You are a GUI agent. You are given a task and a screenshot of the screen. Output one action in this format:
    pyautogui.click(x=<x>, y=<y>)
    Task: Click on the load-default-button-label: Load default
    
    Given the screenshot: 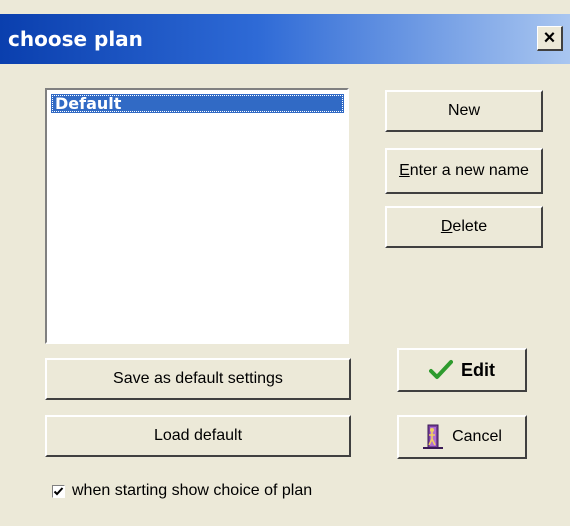 What is the action you would take?
    pyautogui.click(x=198, y=435)
    